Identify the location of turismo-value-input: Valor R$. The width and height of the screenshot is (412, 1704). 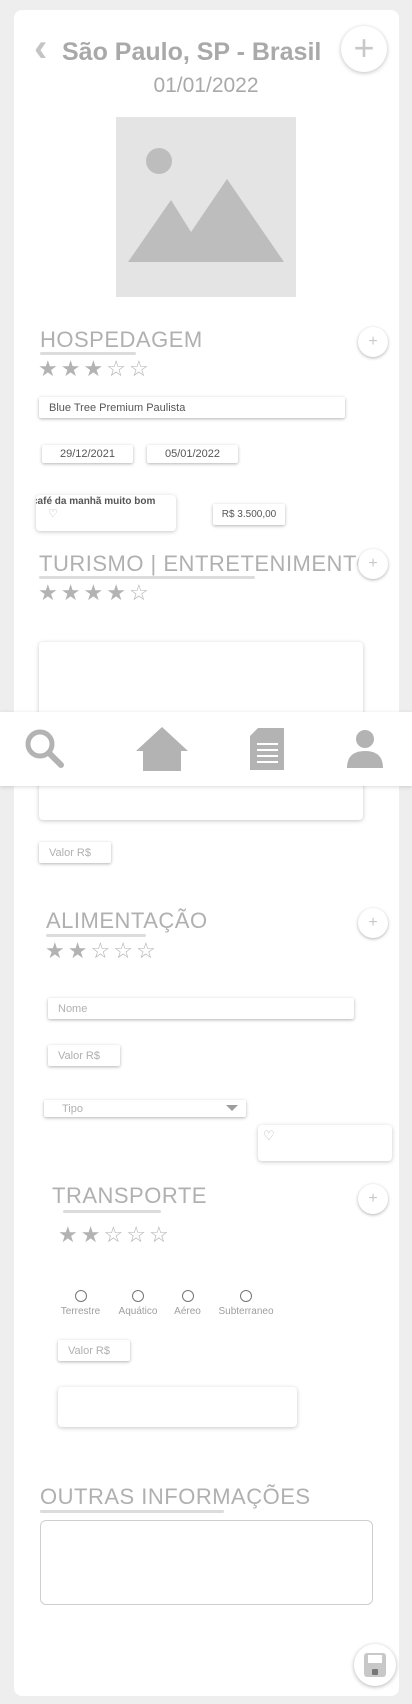
(75, 852).